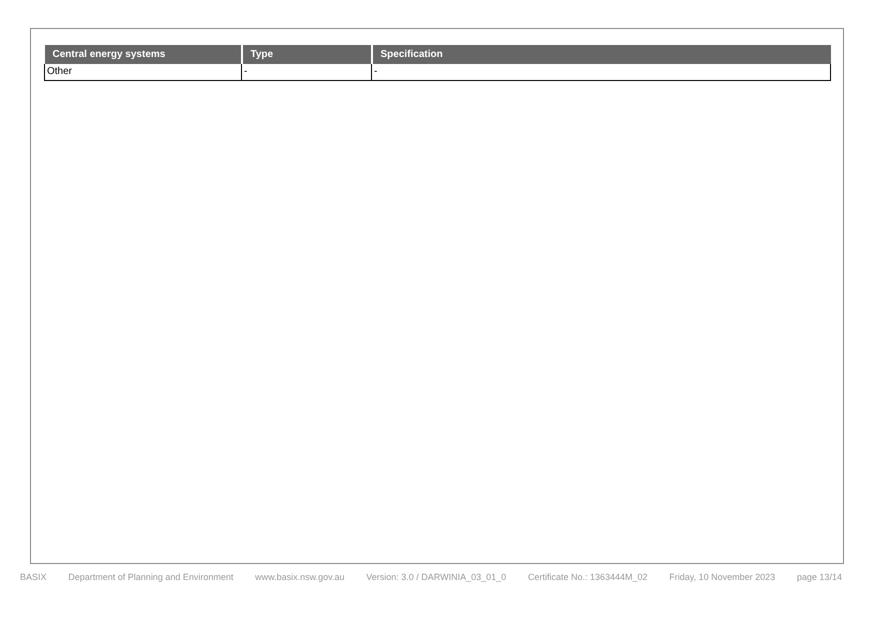  What do you see at coordinates (588, 577) in the screenshot?
I see `footer-text: Certificate No.: 1363444M_02` at bounding box center [588, 577].